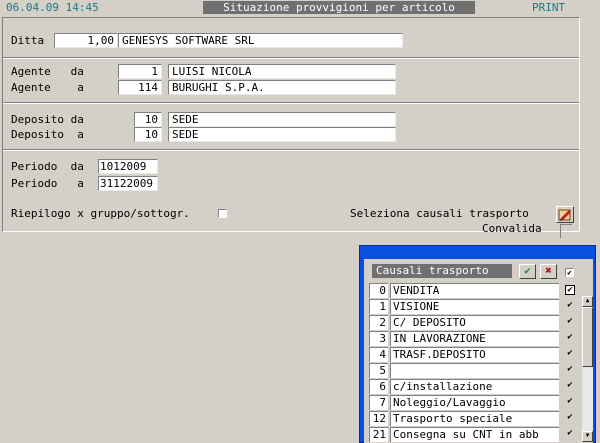 Image resolution: width=600 pixels, height=443 pixels. What do you see at coordinates (378, 402) in the screenshot?
I see `causale-code: 7` at bounding box center [378, 402].